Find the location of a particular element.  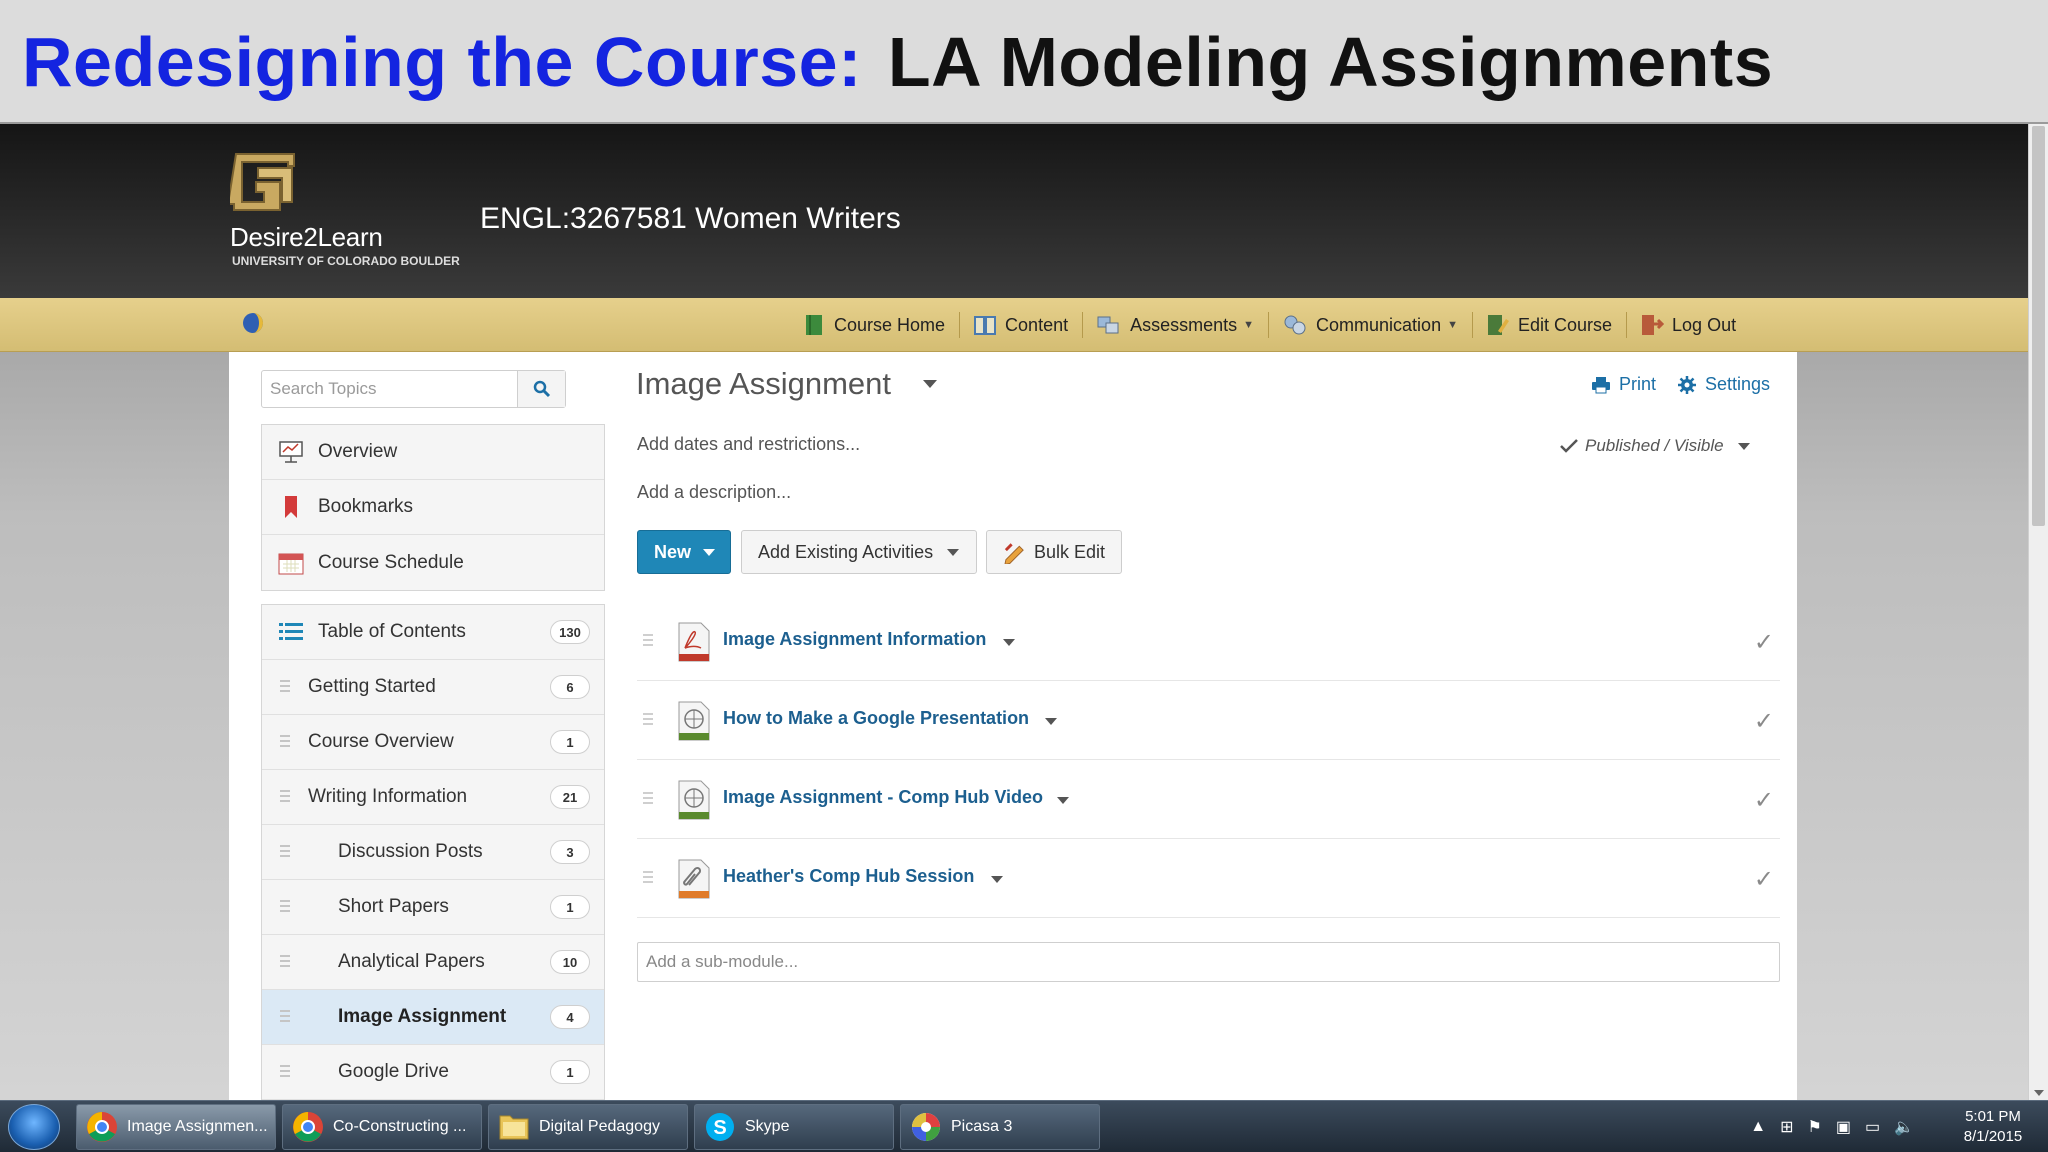

communication-icon is located at coordinates (1295, 325).